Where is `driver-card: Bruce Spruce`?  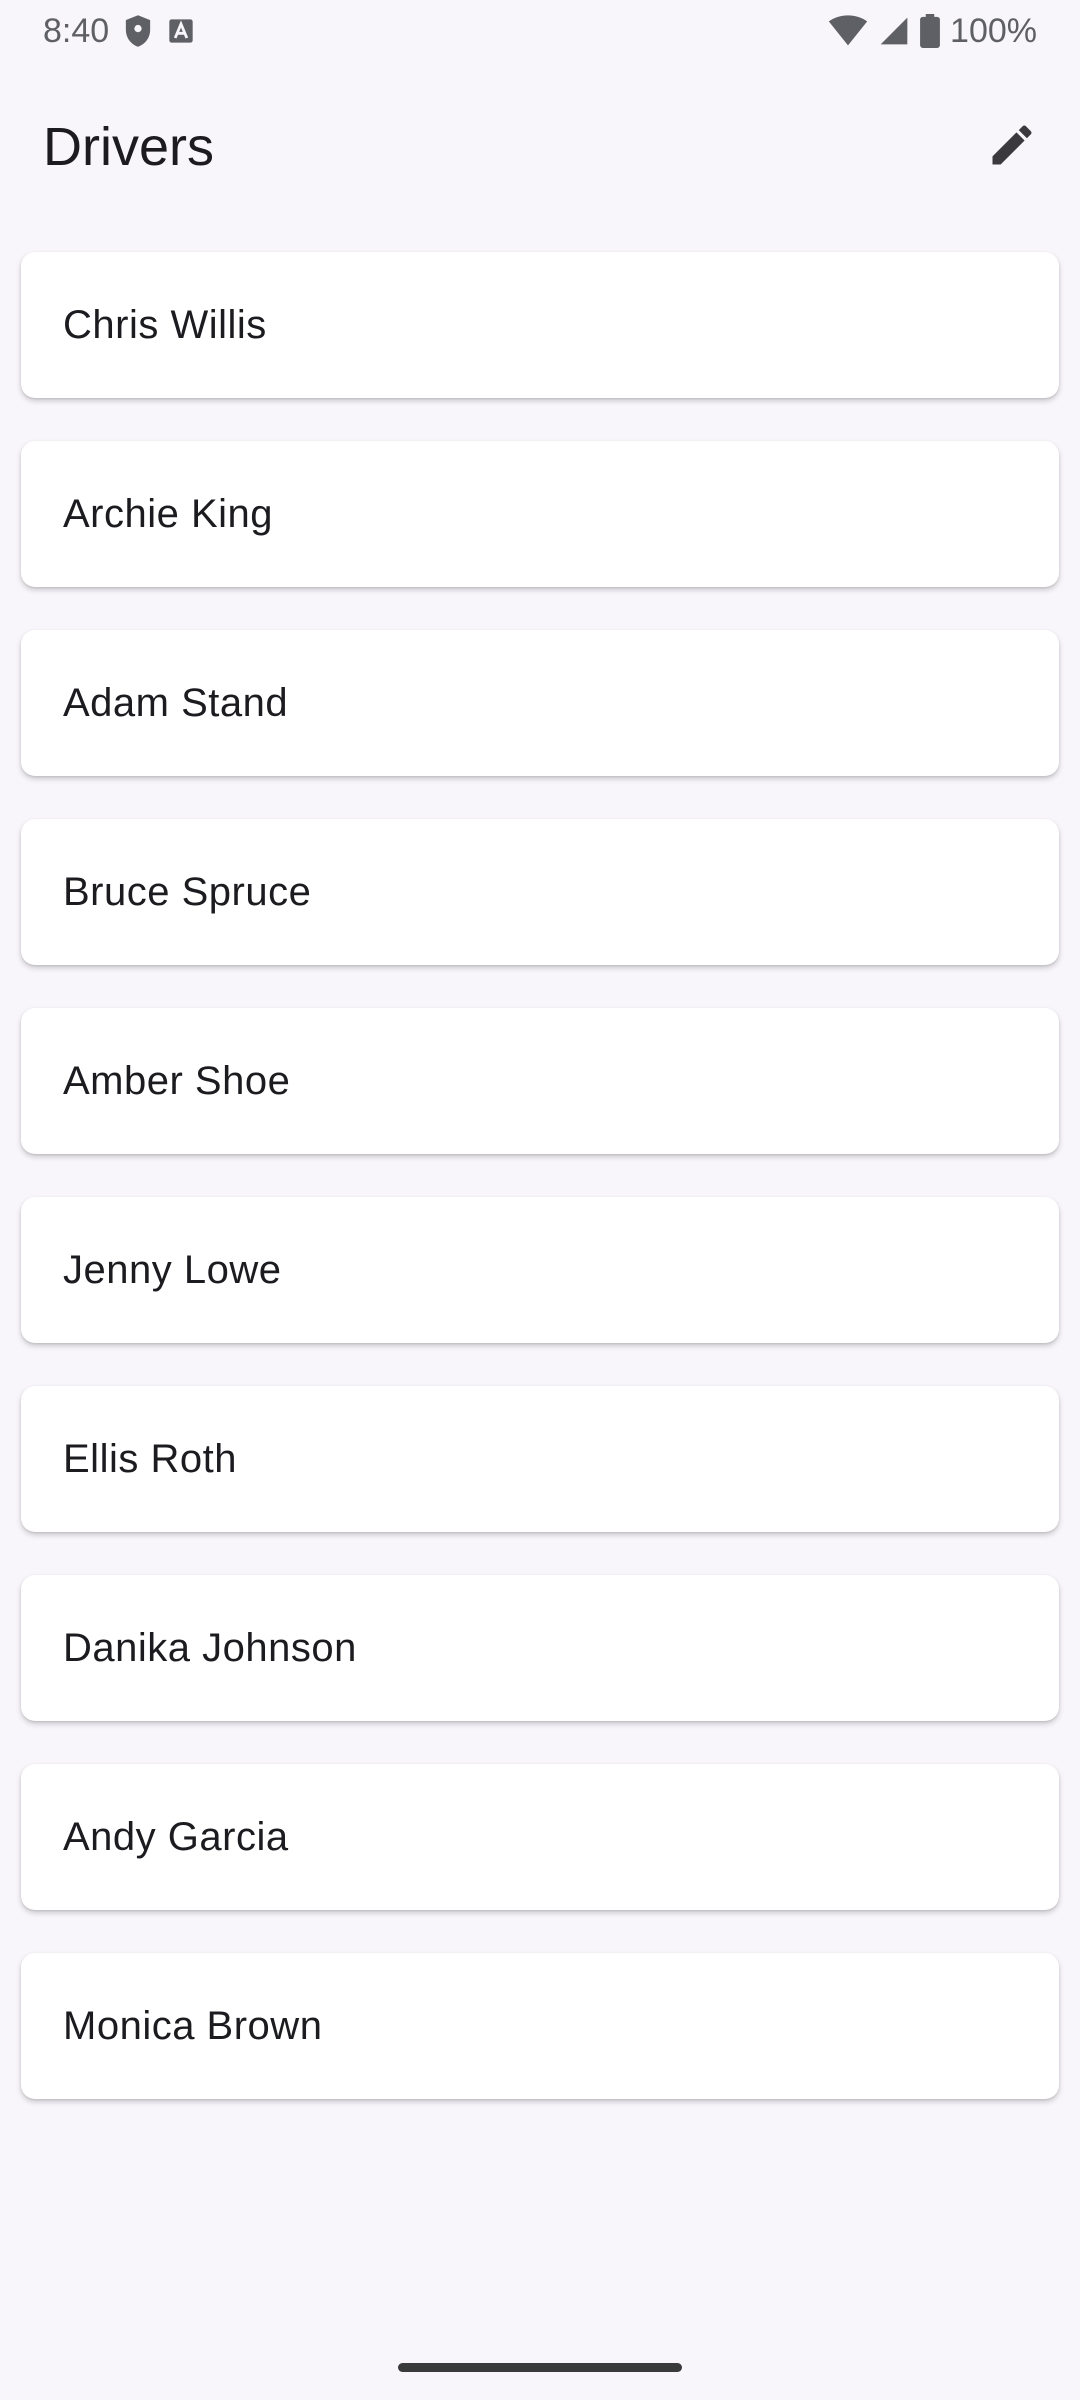 driver-card: Bruce Spruce is located at coordinates (540, 892).